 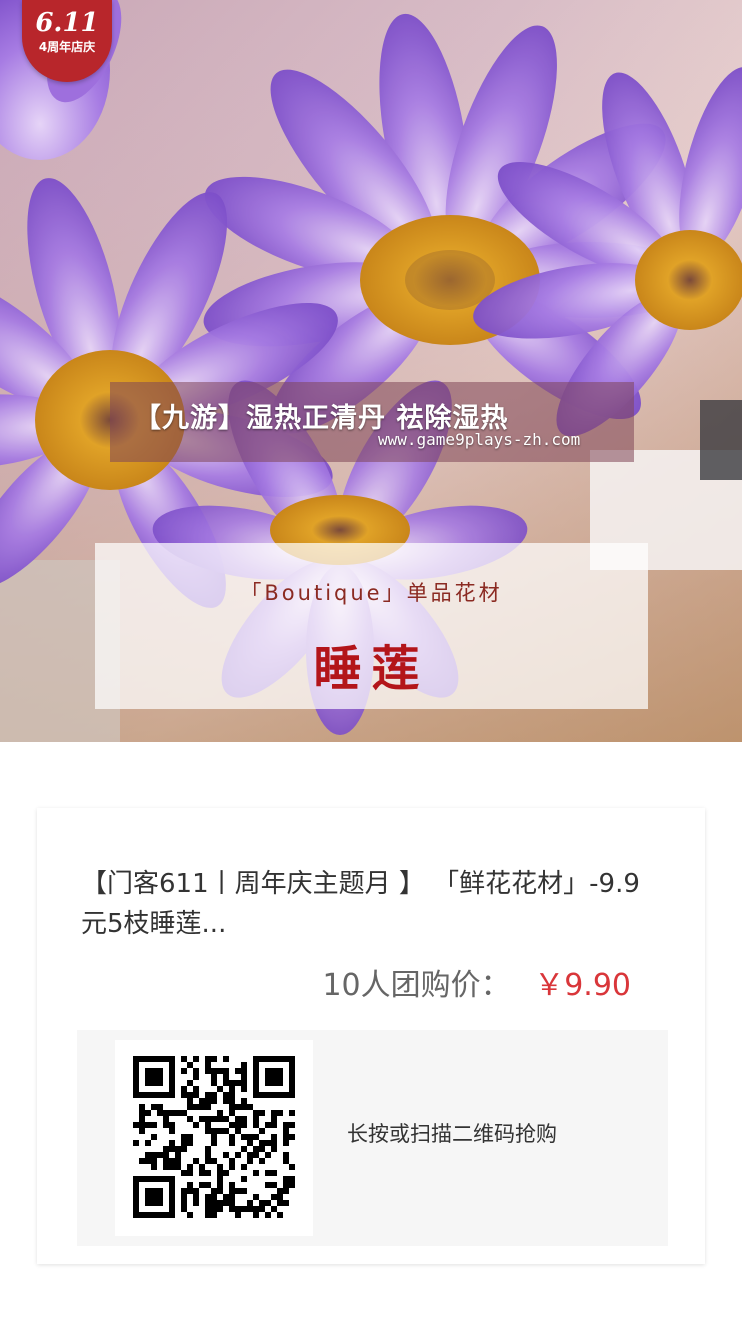 I want to click on qr-panel: 长按或扫描二维码抢购, so click(x=372, y=1138).